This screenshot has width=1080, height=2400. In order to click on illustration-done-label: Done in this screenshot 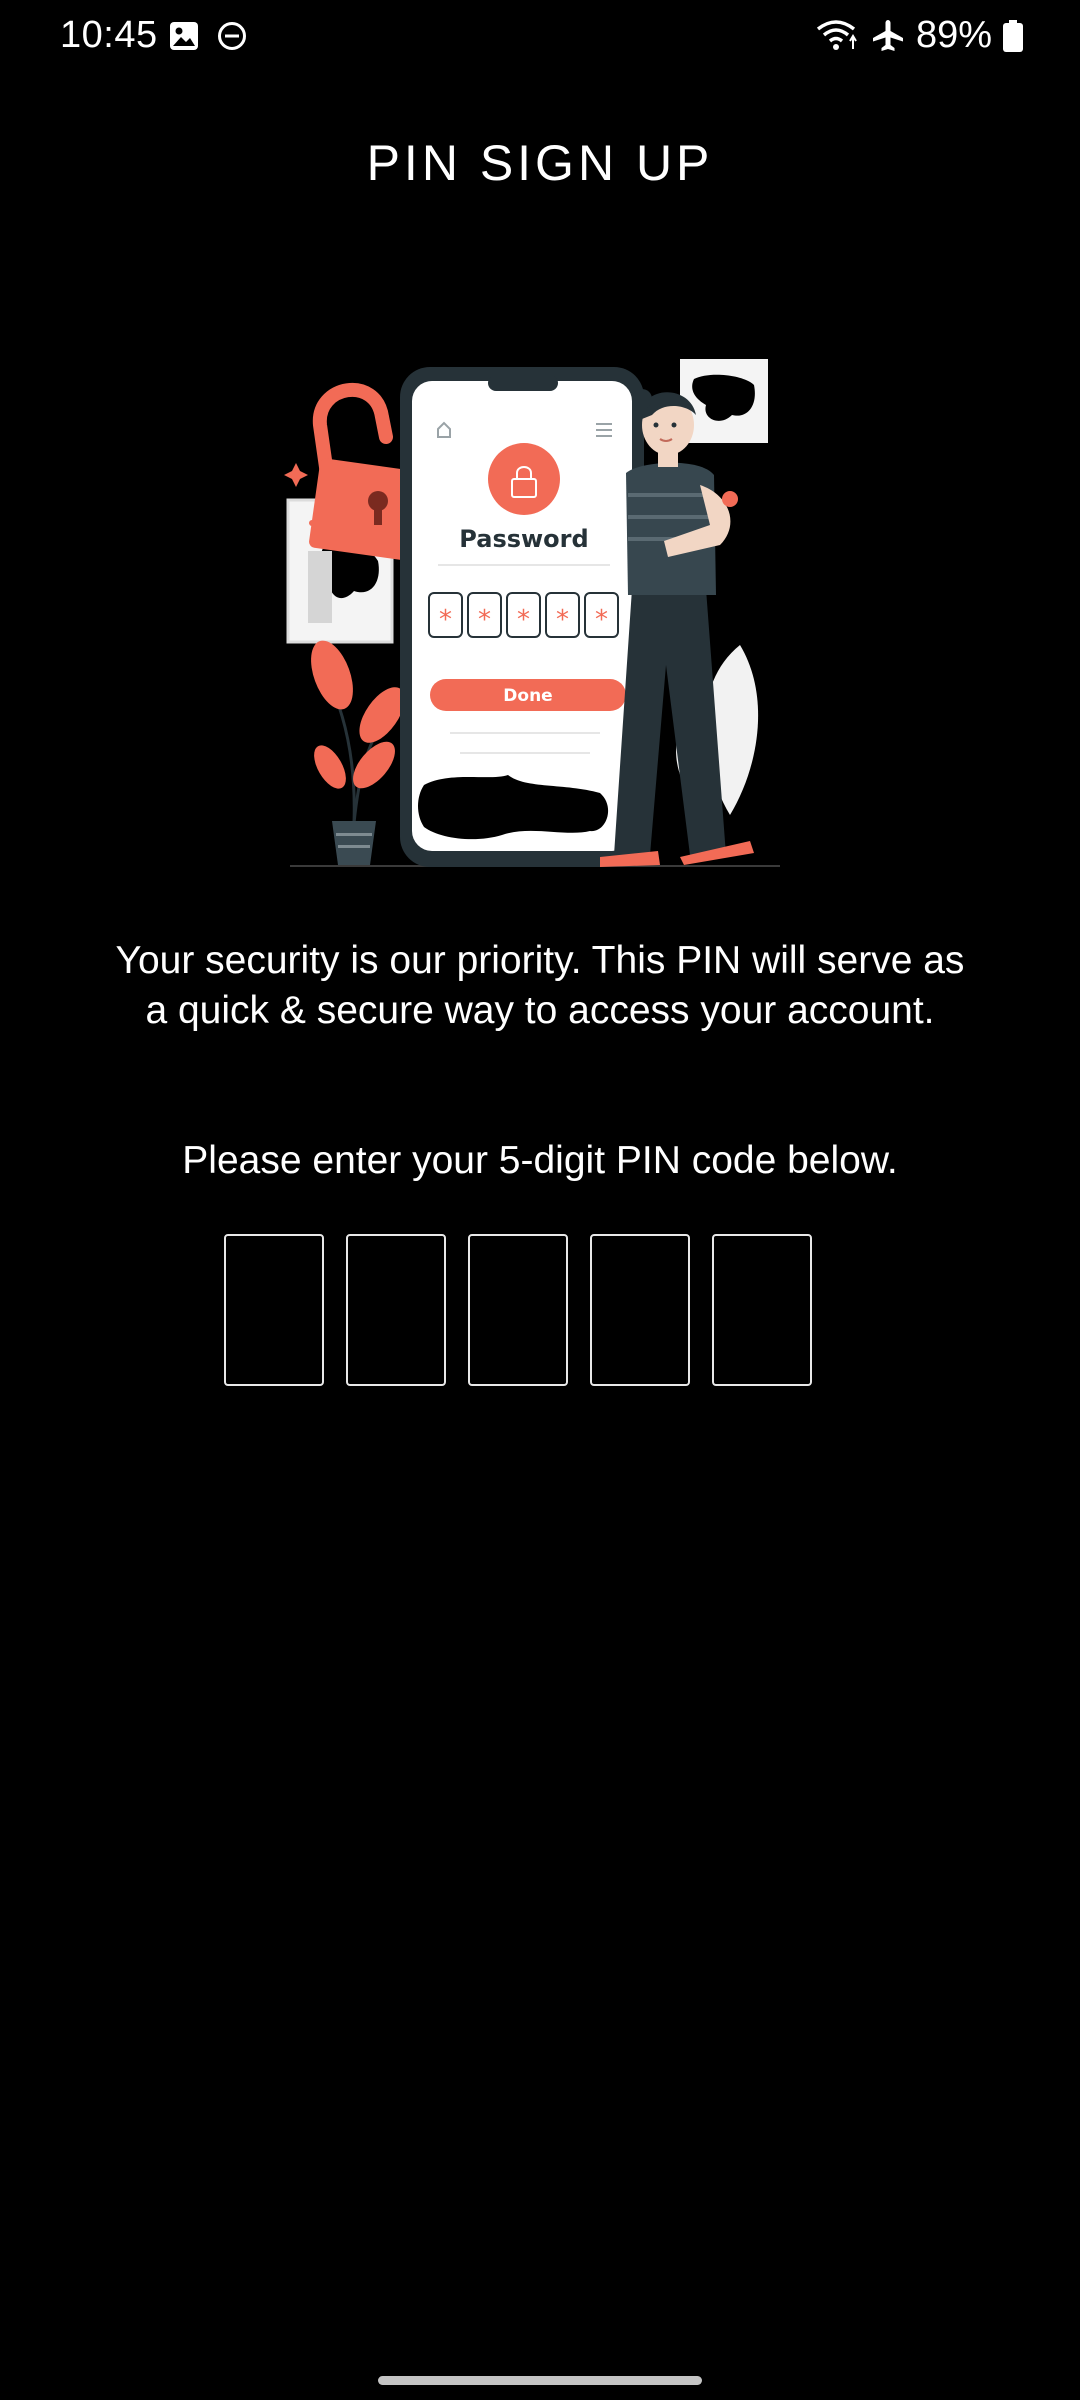, I will do `click(527, 696)`.